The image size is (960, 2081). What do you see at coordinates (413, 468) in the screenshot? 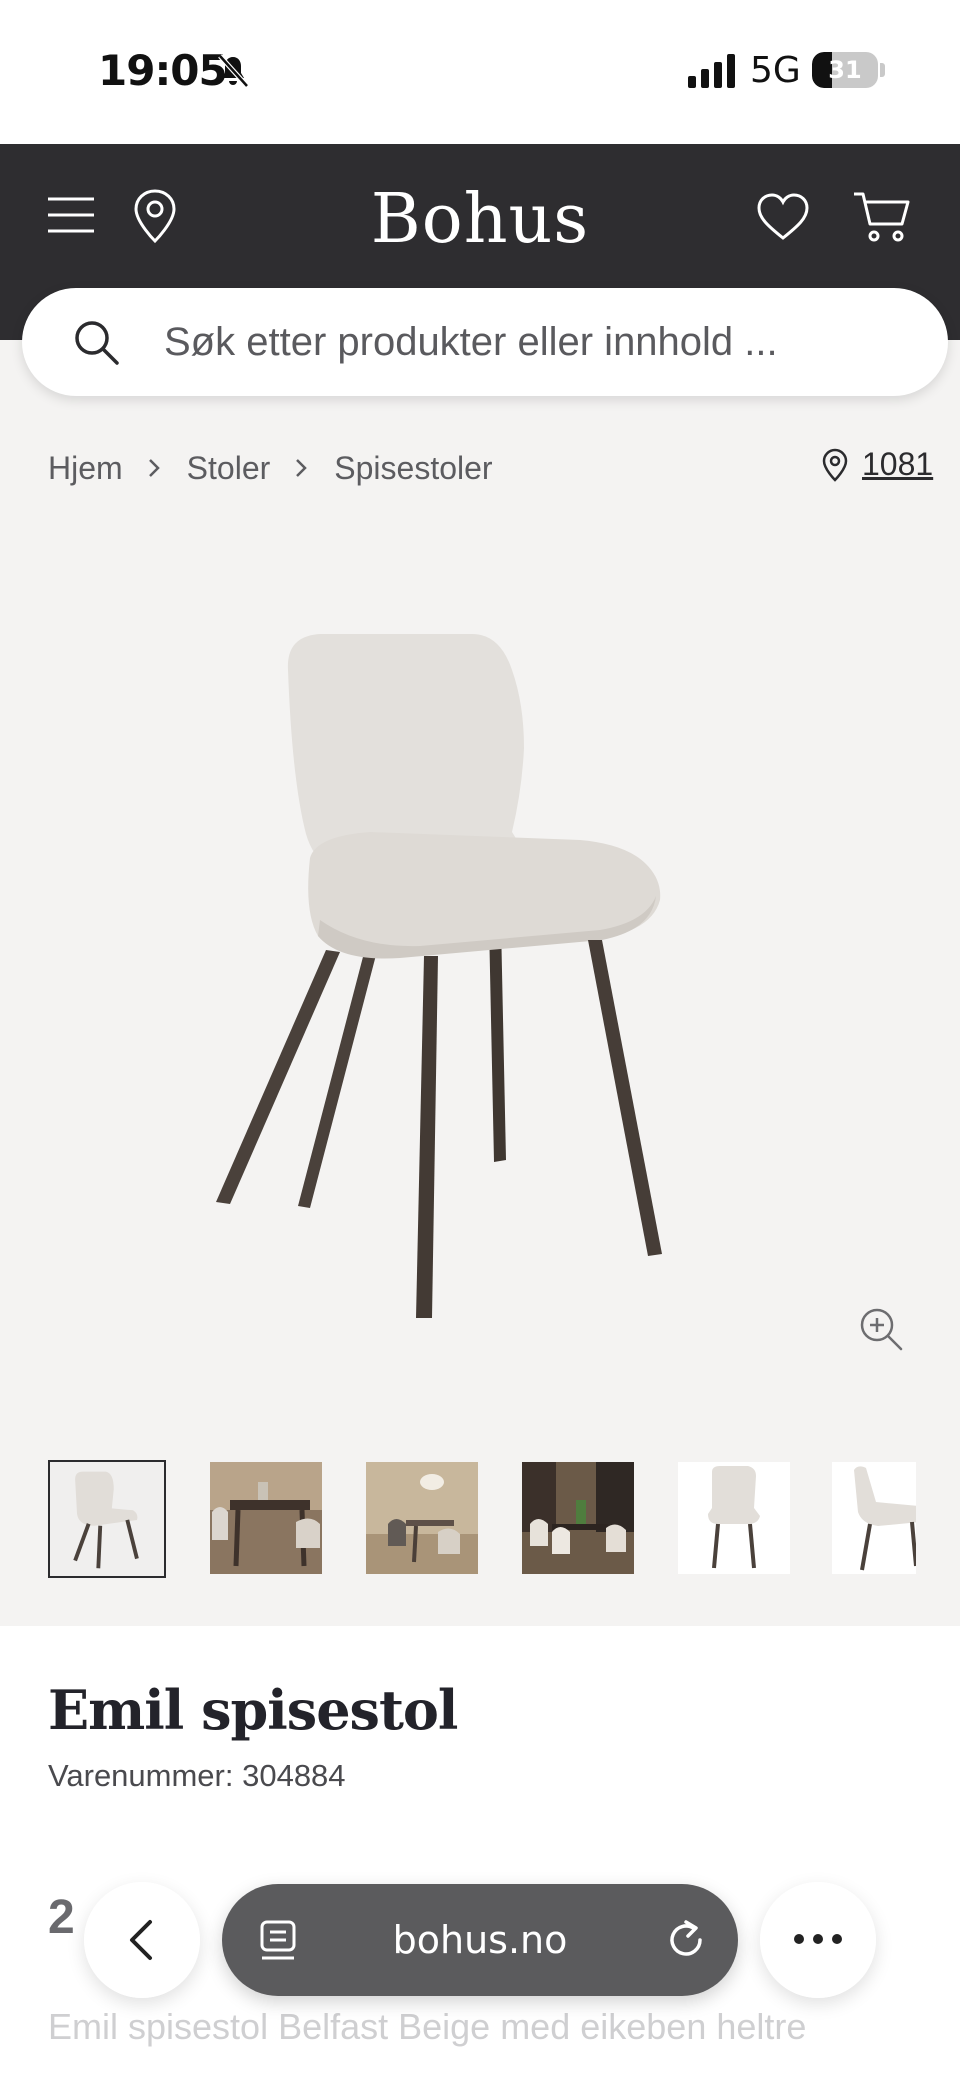
I see `breadcrumb-dining-chairs: Spisestoler` at bounding box center [413, 468].